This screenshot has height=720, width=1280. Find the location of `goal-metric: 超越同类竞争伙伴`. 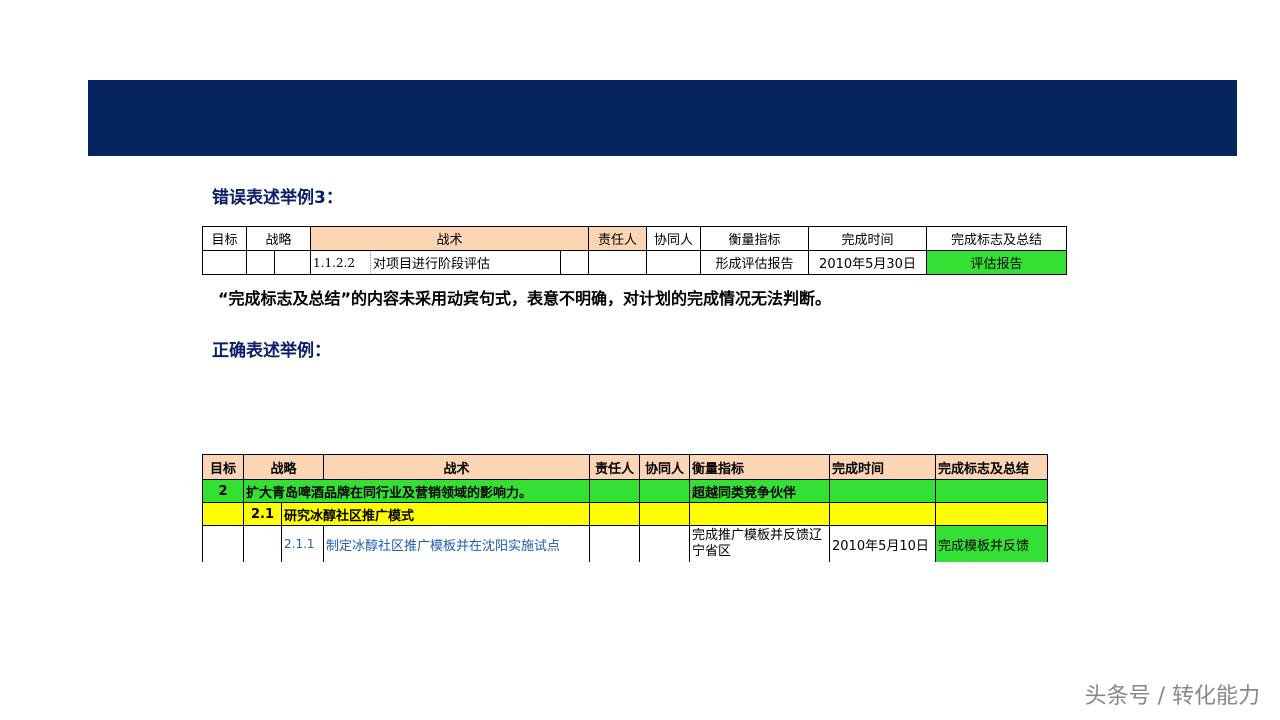

goal-metric: 超越同类竞争伙伴 is located at coordinates (759, 491).